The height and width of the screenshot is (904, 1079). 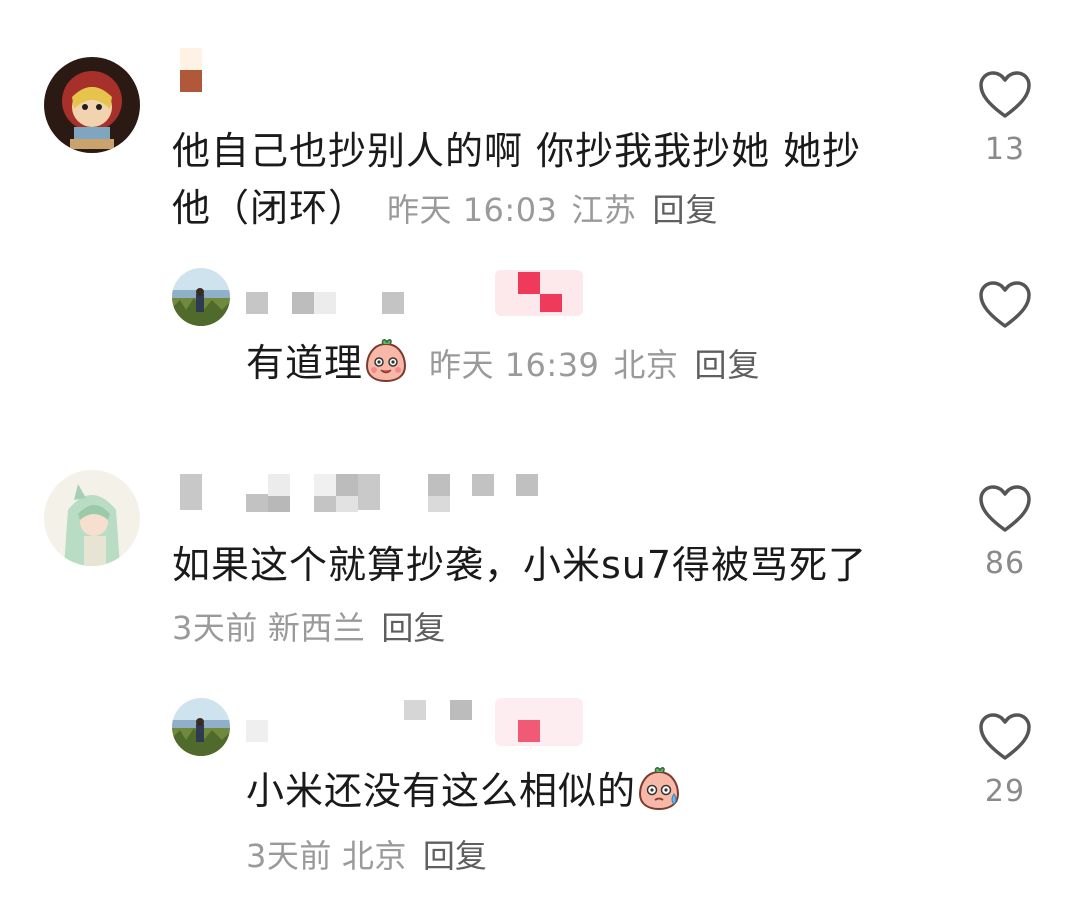 I want to click on comment-time: 3天前, so click(x=215, y=628).